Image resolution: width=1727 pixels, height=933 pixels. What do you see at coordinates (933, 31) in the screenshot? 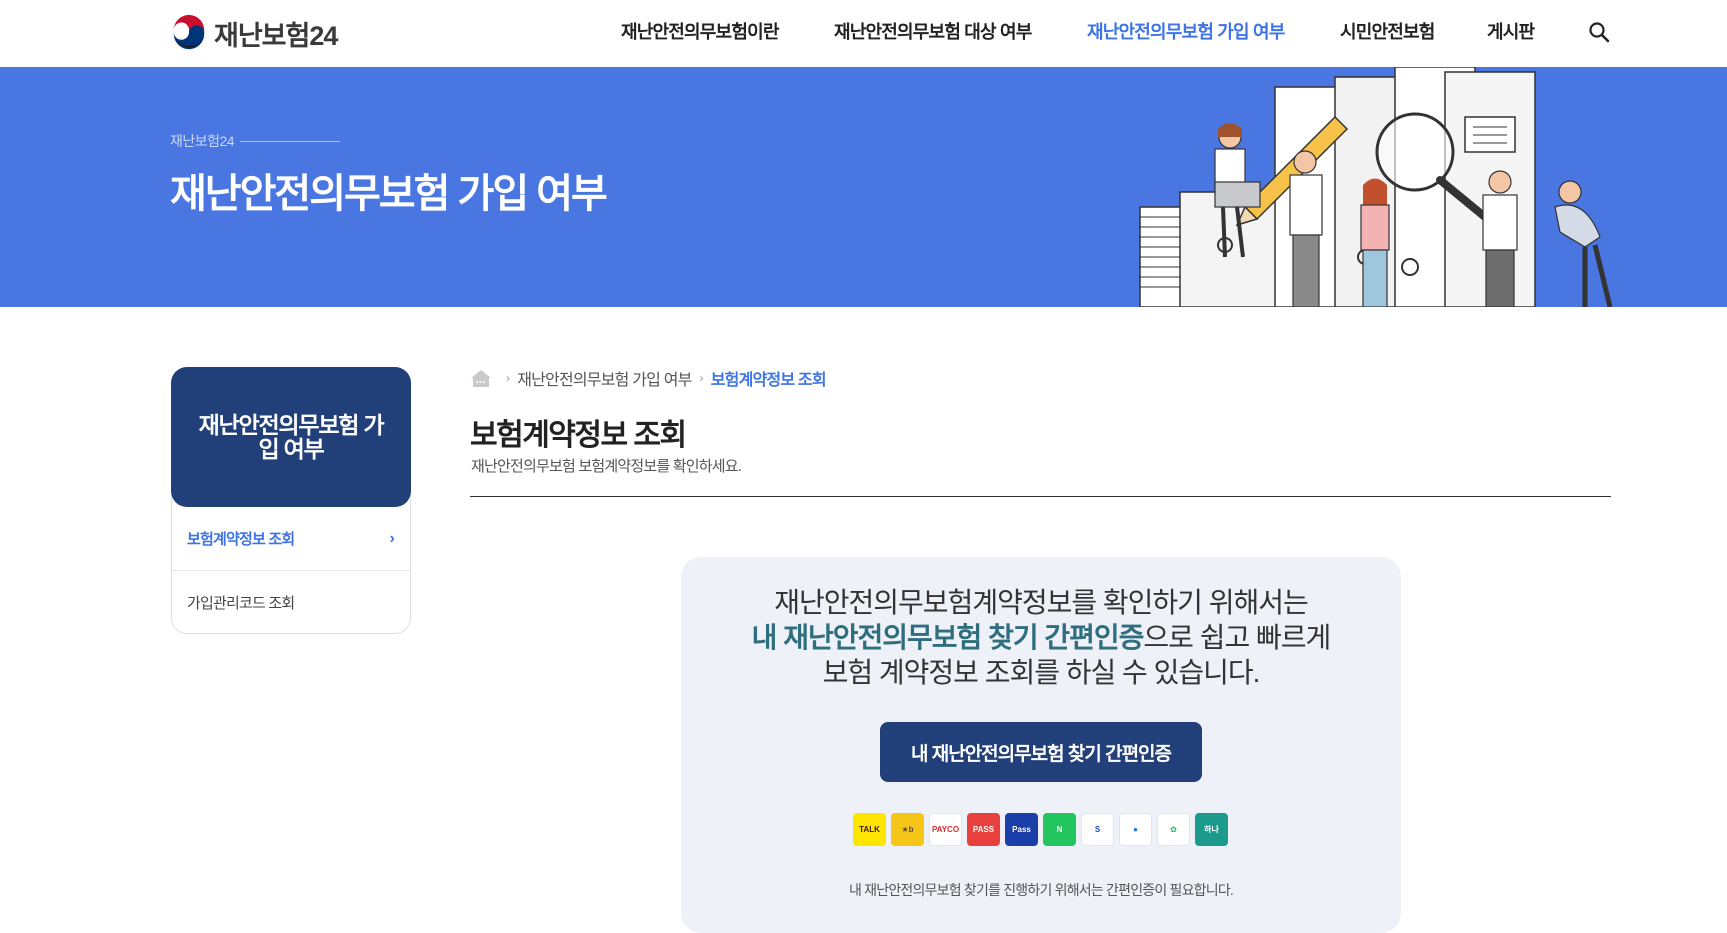
I see `nav-item-eligibility: 재난안전의무보험 대상 여부` at bounding box center [933, 31].